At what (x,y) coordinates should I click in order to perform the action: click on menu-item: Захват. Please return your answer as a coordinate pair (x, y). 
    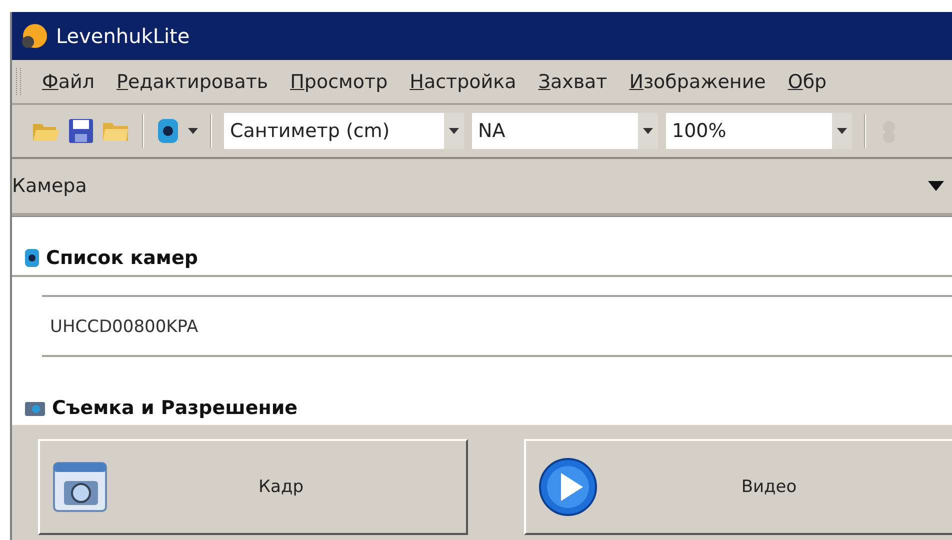
    Looking at the image, I should click on (573, 81).